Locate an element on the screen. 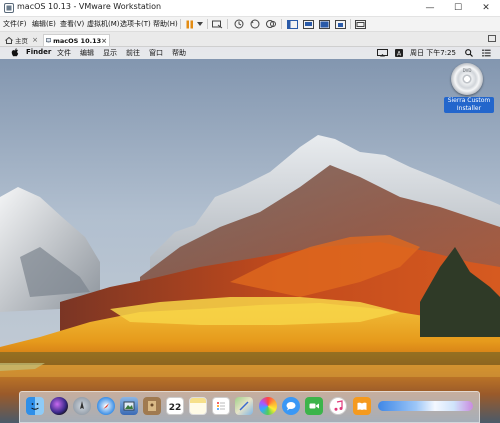 This screenshot has width=500, height=423. stretch-guest-icon is located at coordinates (360, 24).